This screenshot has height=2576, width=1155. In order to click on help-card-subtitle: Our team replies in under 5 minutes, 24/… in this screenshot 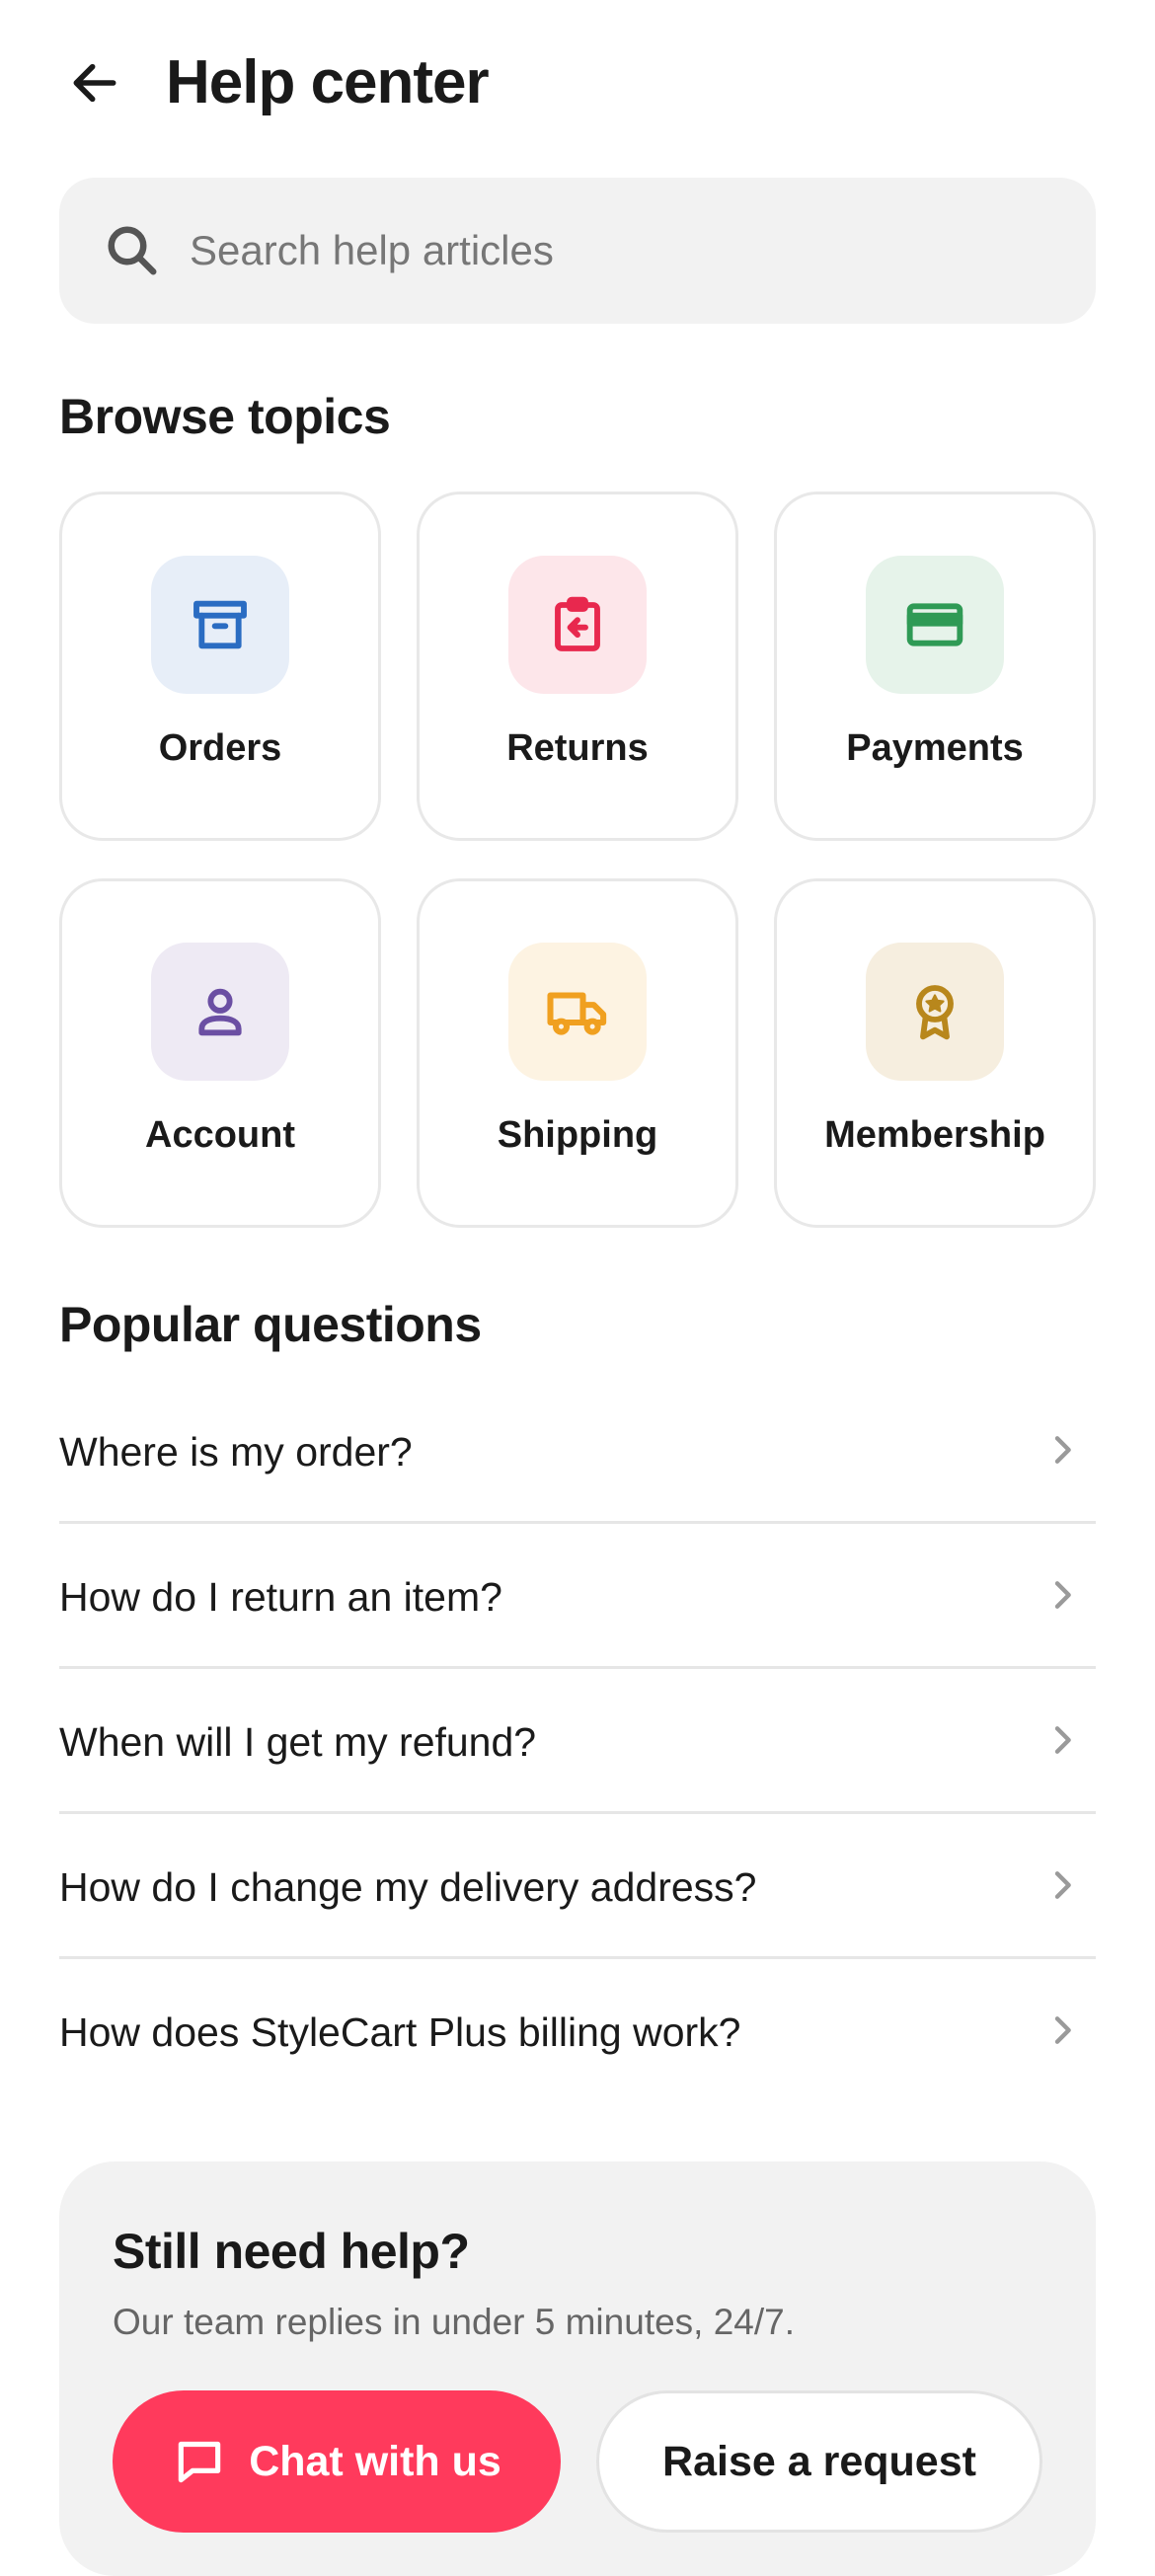, I will do `click(454, 2322)`.